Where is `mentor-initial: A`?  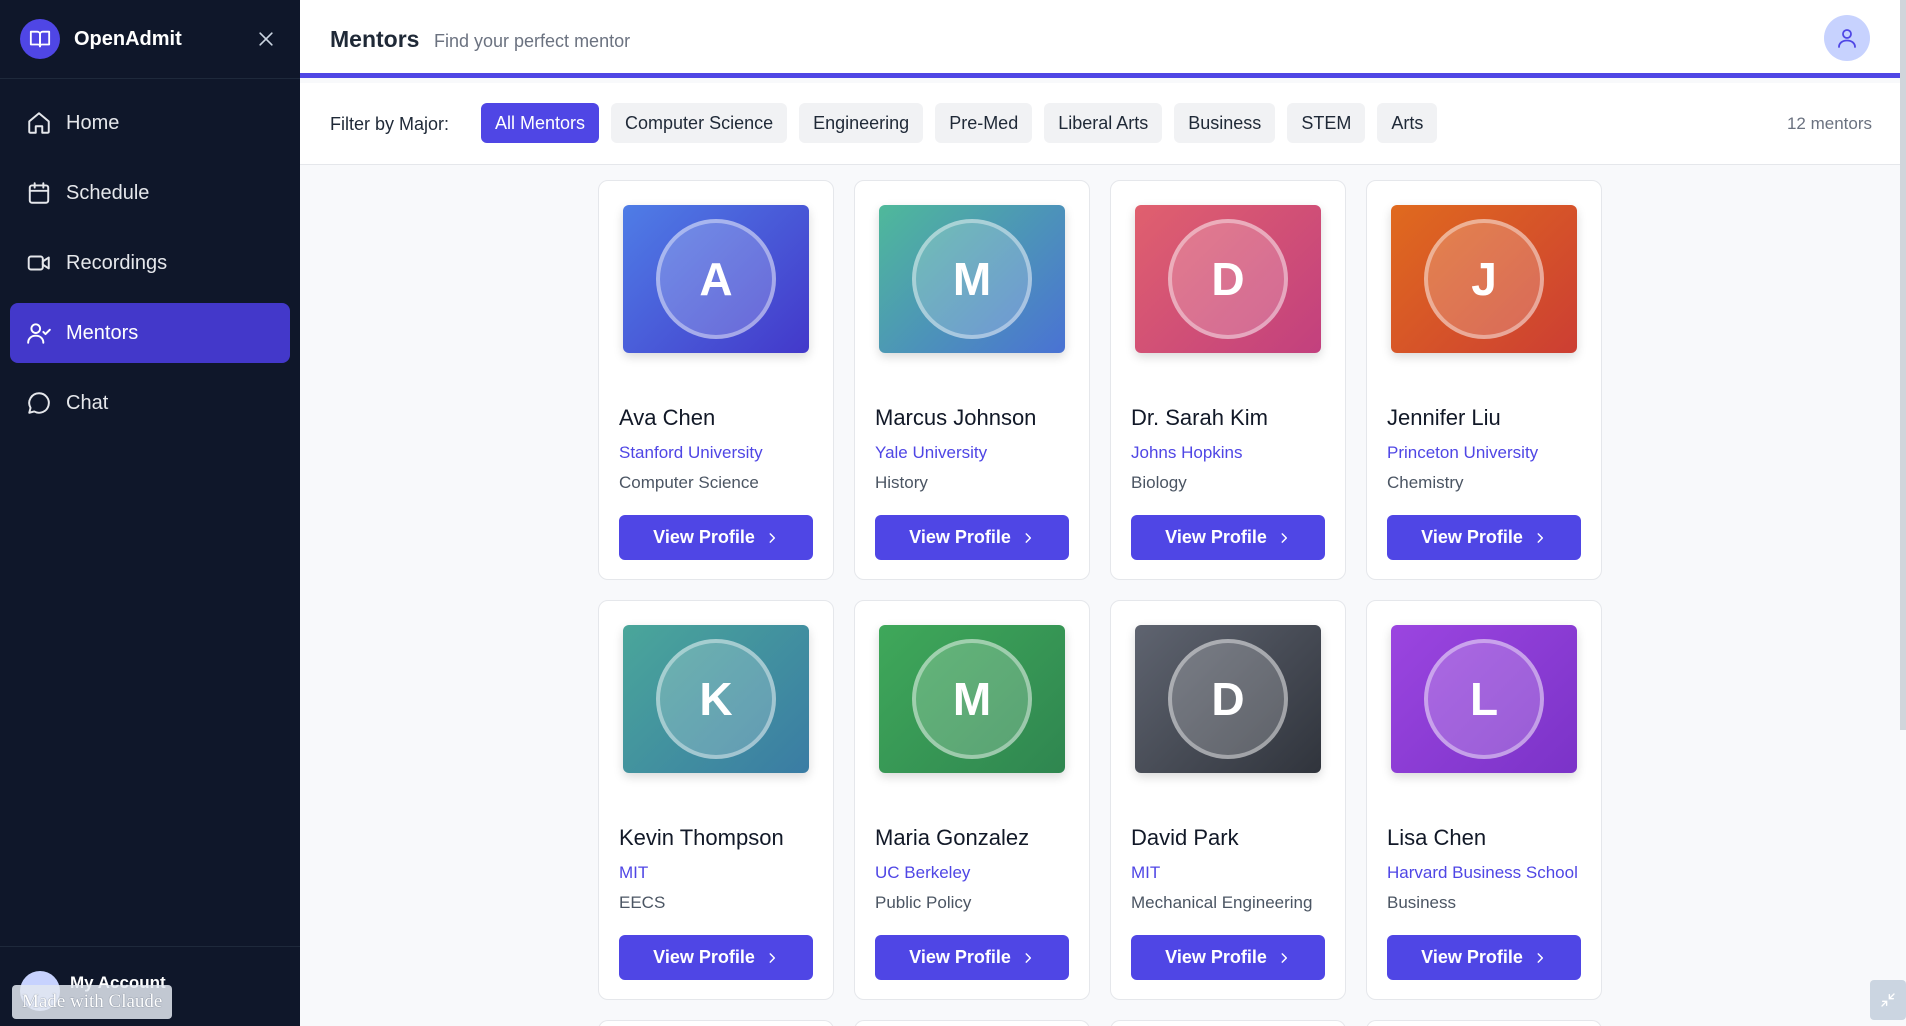
mentor-initial: A is located at coordinates (716, 279).